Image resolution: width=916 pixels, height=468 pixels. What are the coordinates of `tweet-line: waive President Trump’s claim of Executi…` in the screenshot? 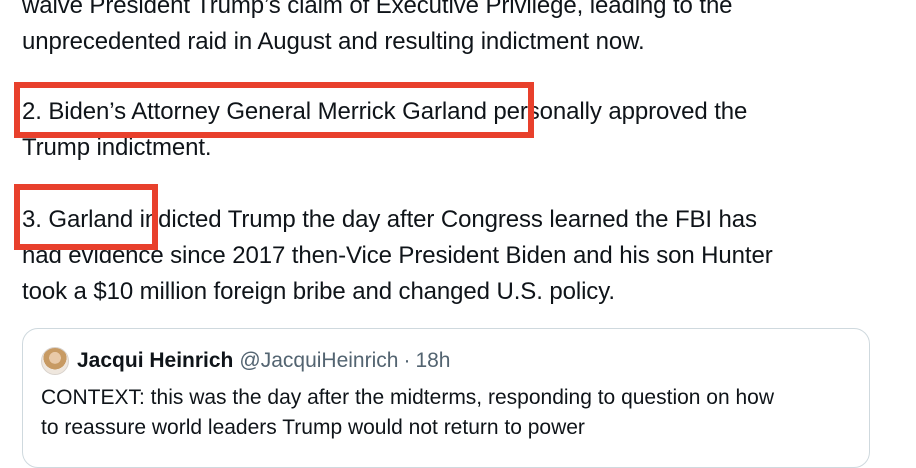 It's located at (377, 9).